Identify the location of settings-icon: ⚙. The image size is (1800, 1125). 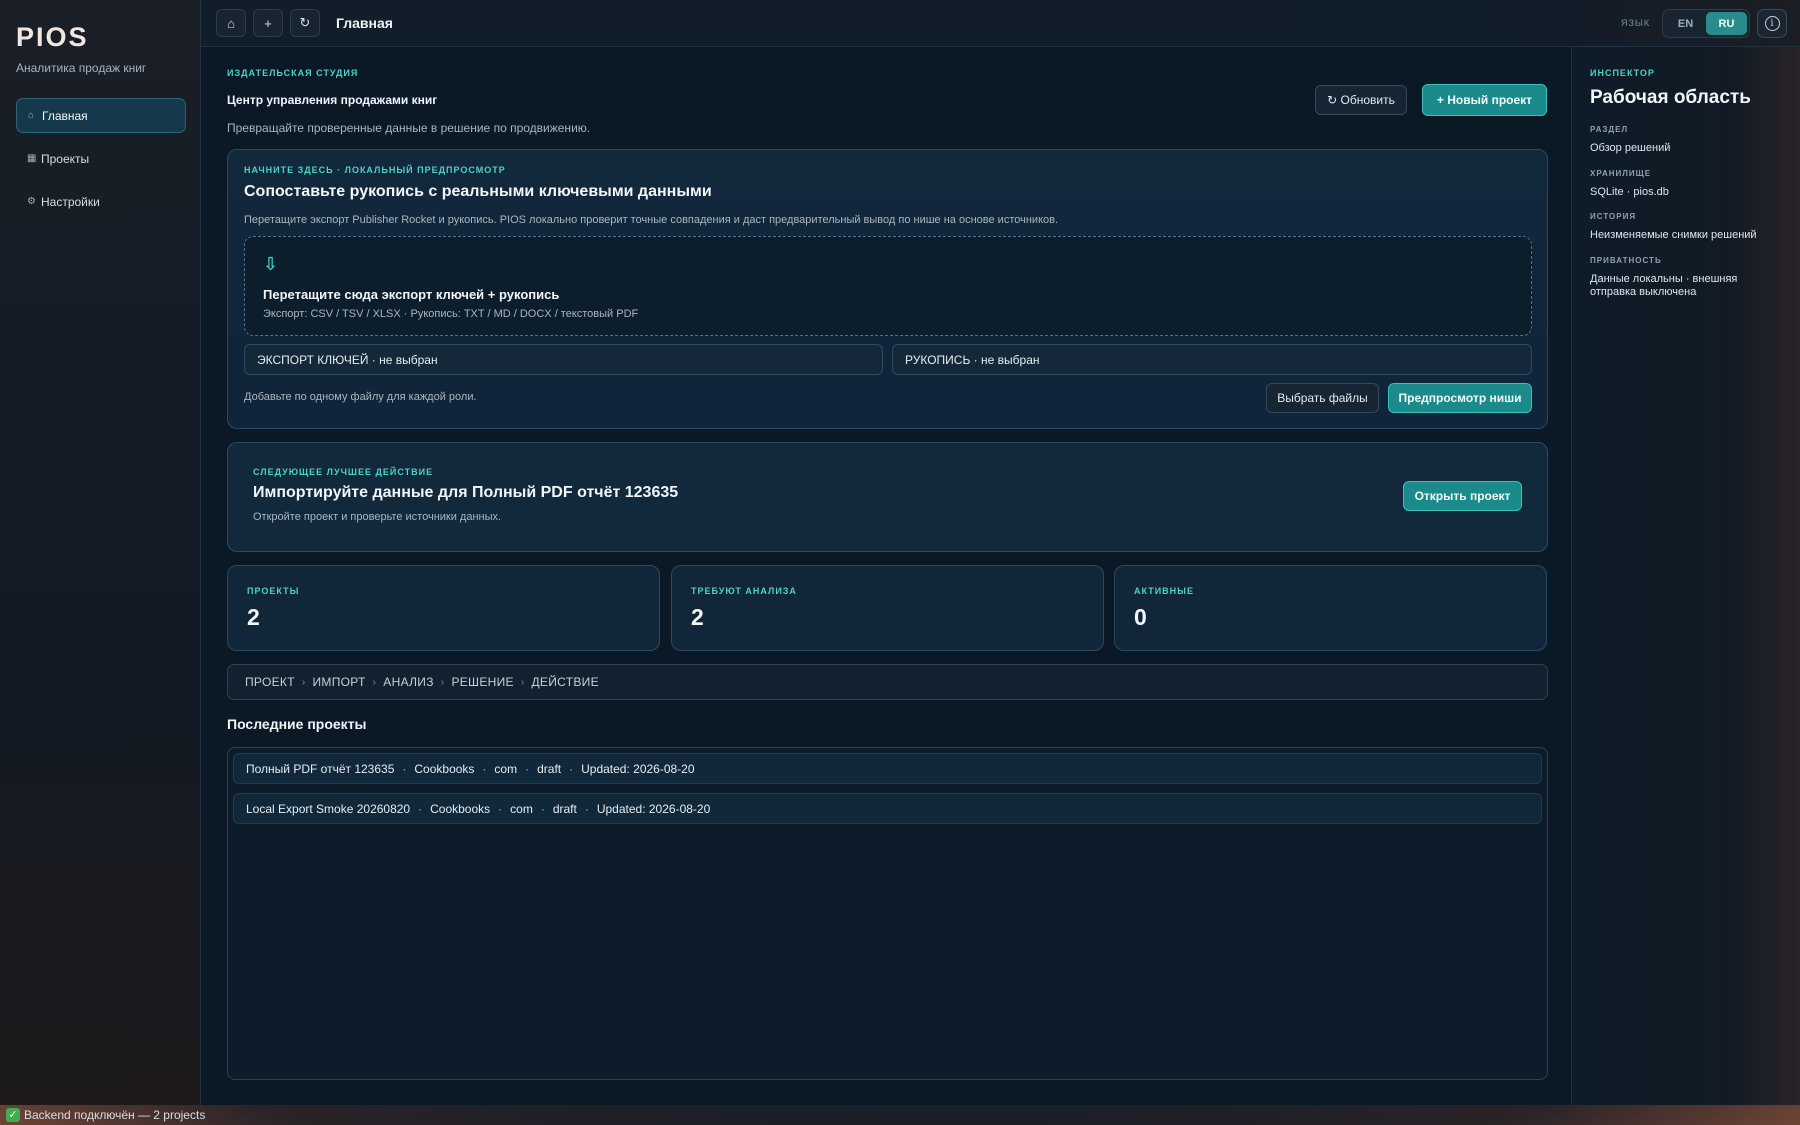
(31, 201).